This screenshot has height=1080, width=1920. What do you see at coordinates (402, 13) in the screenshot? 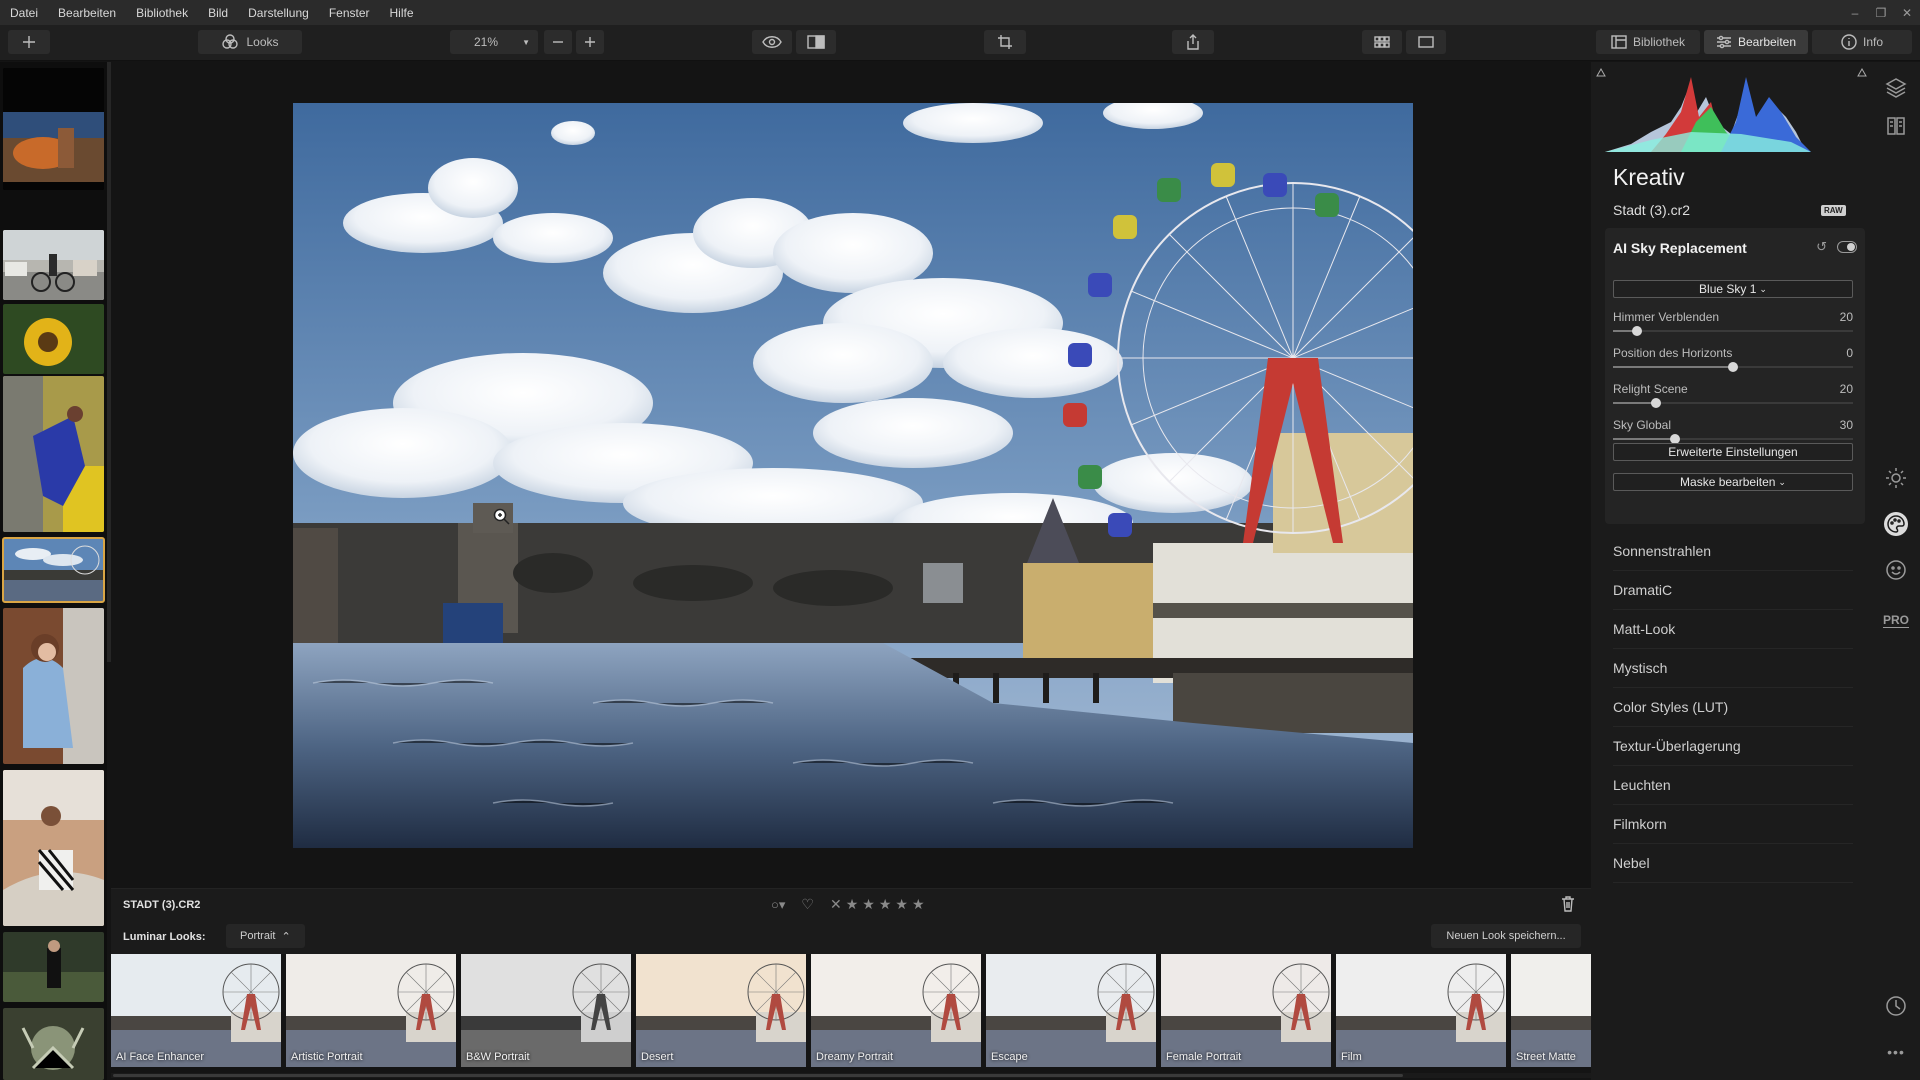
I see `menu-hilfe: Hilfe` at bounding box center [402, 13].